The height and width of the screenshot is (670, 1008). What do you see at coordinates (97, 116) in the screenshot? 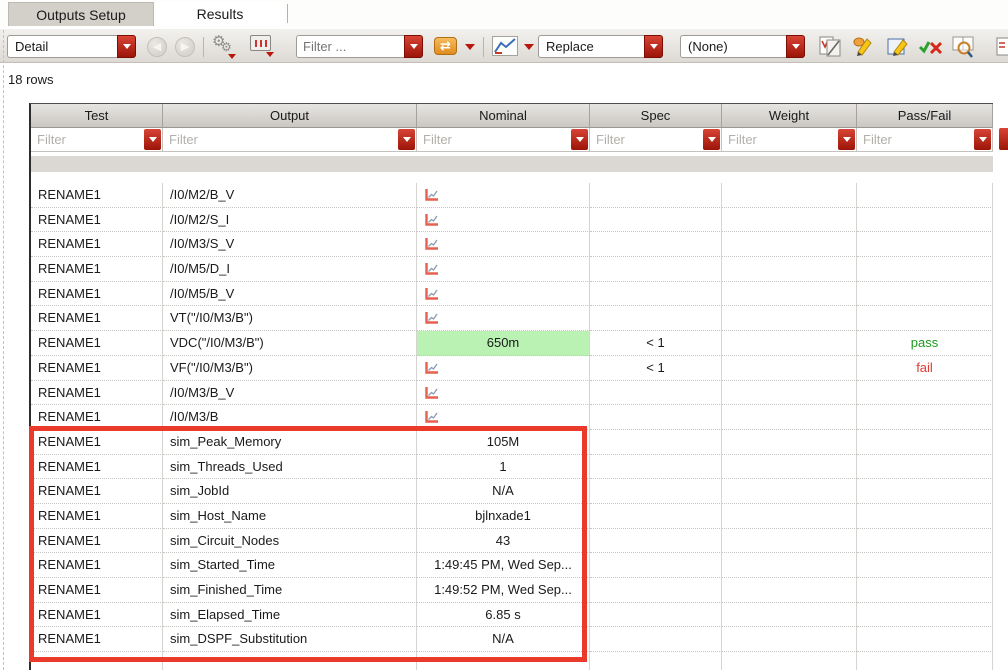
I see `column-header-test: Test` at bounding box center [97, 116].